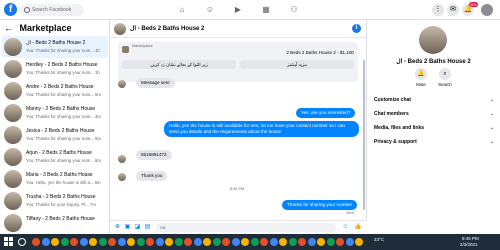 Image resolution: width=500 pixels, height=250 pixels. I want to click on conversation-preview: You: Thanks for your inquiry. Pl... 7m, so click(61, 204).